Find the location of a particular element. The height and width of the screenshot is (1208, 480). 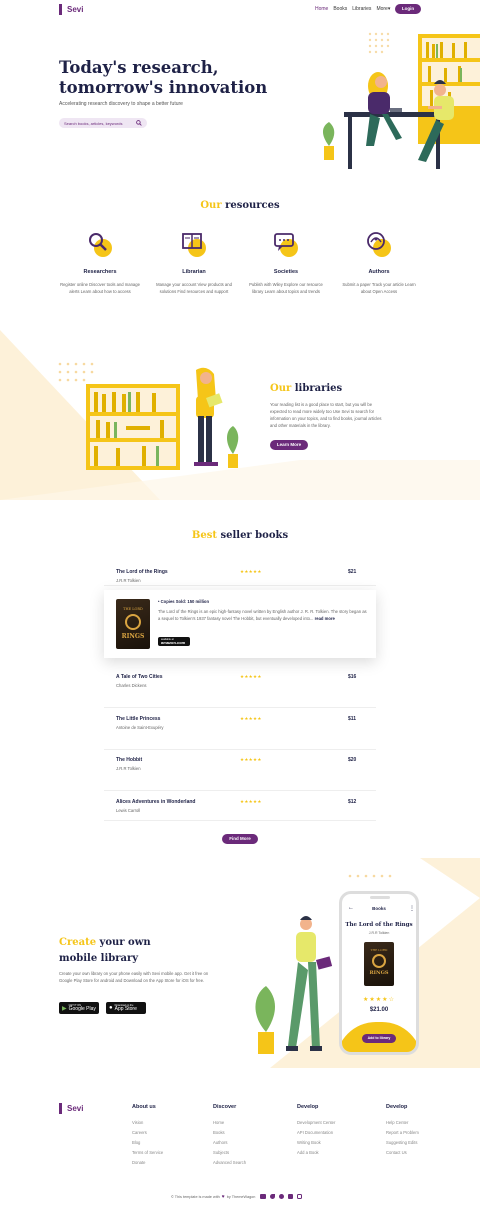

nav-more: More▾ is located at coordinates (383, 9).